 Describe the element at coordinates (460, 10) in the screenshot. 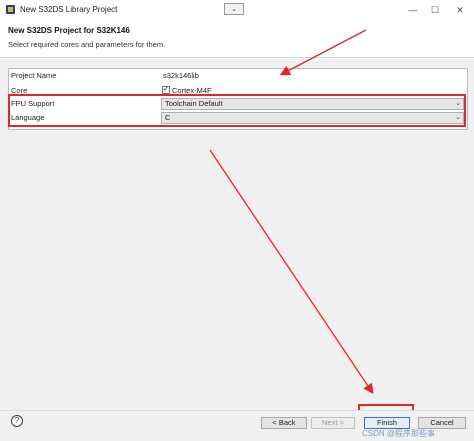

I see `close-button: ✕` at that location.